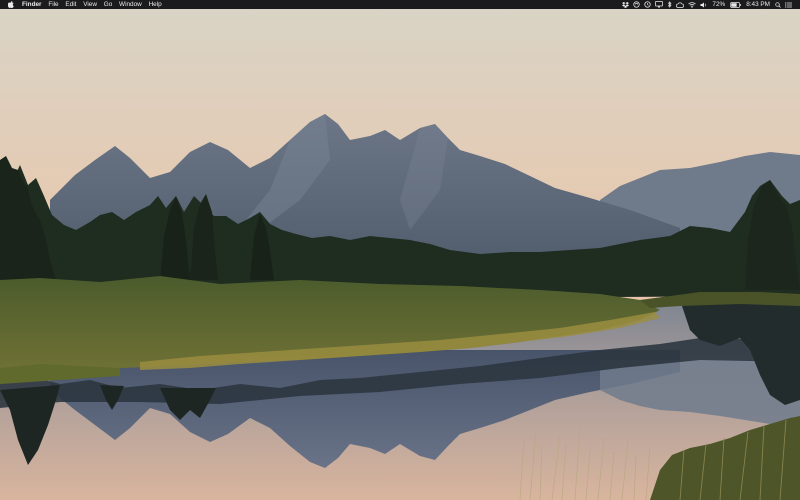  What do you see at coordinates (636, 4) in the screenshot?
I see `sync-icon` at bounding box center [636, 4].